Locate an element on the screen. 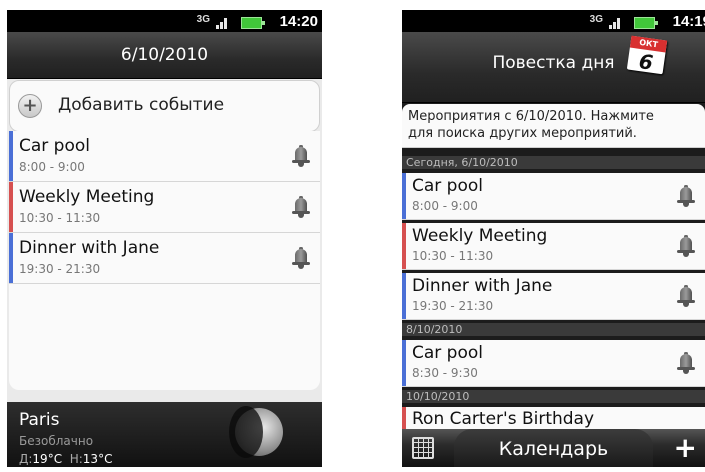 The image size is (705, 472). plus-icon: + is located at coordinates (30, 106).